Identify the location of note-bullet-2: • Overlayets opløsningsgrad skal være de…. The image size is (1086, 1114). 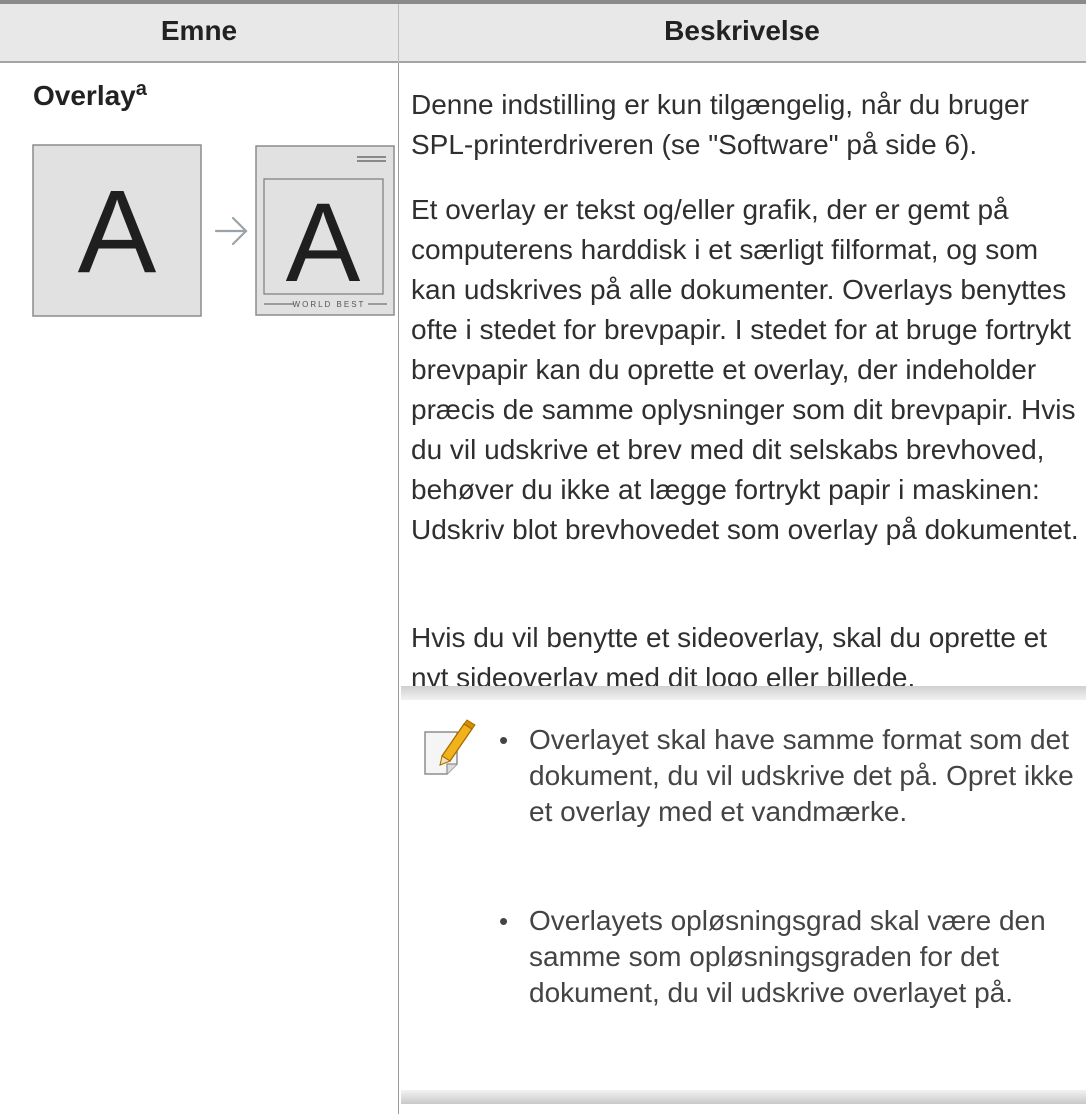
(791, 957).